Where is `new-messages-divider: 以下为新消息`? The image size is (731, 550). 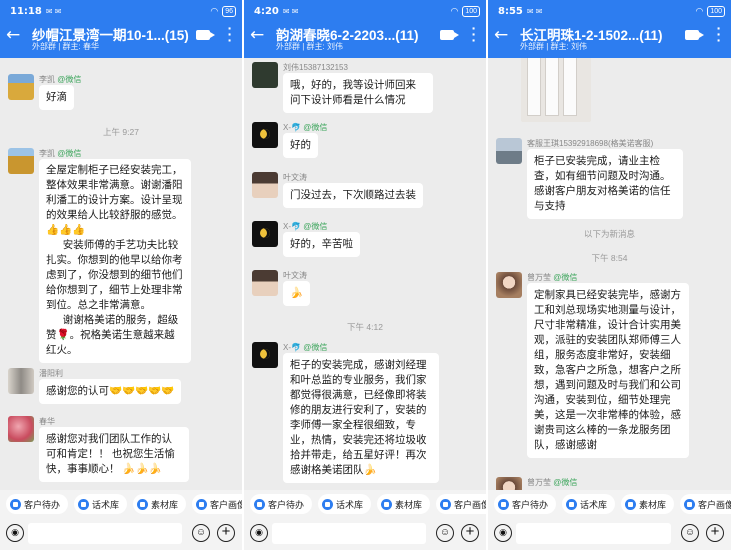 new-messages-divider: 以下为新消息 is located at coordinates (609, 234).